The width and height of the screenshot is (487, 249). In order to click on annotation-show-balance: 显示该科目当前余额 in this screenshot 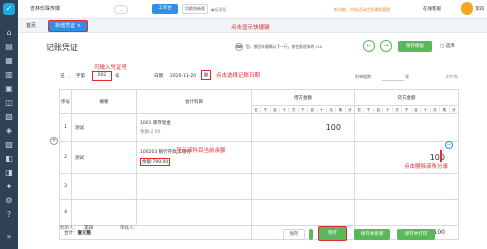, I will do `click(201, 151)`.